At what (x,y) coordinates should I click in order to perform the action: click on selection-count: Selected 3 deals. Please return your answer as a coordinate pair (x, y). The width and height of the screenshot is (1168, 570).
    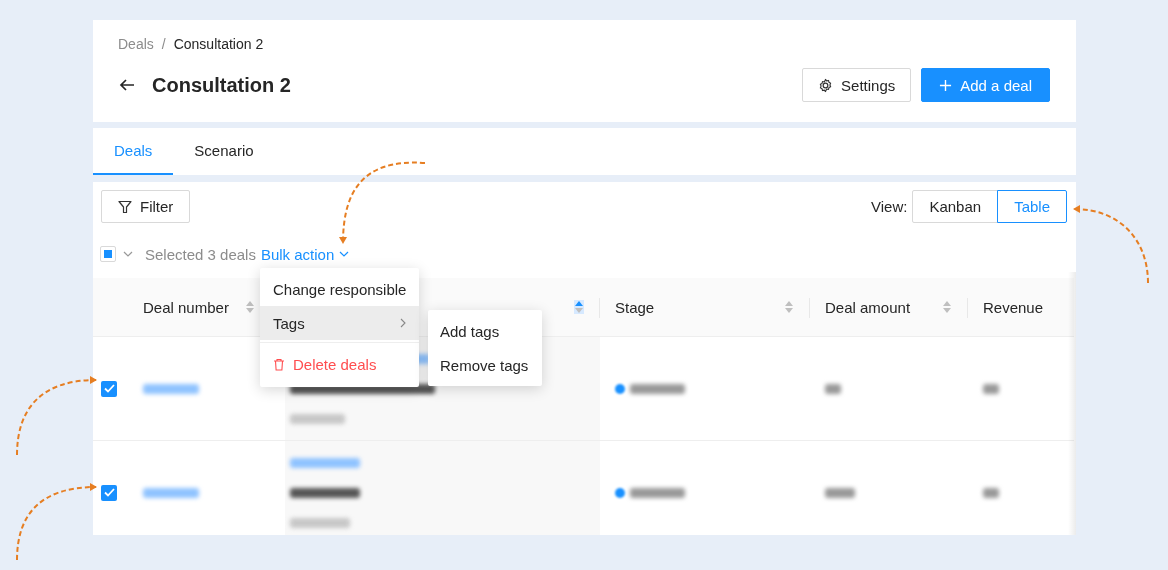
    Looking at the image, I should click on (200, 254).